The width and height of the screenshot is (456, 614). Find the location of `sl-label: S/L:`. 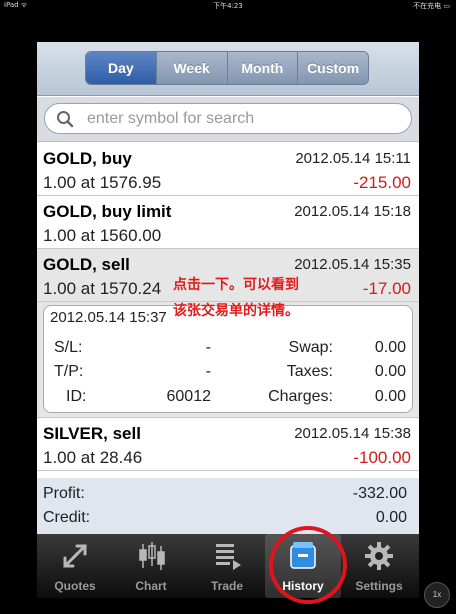

sl-label: S/L: is located at coordinates (68, 347).